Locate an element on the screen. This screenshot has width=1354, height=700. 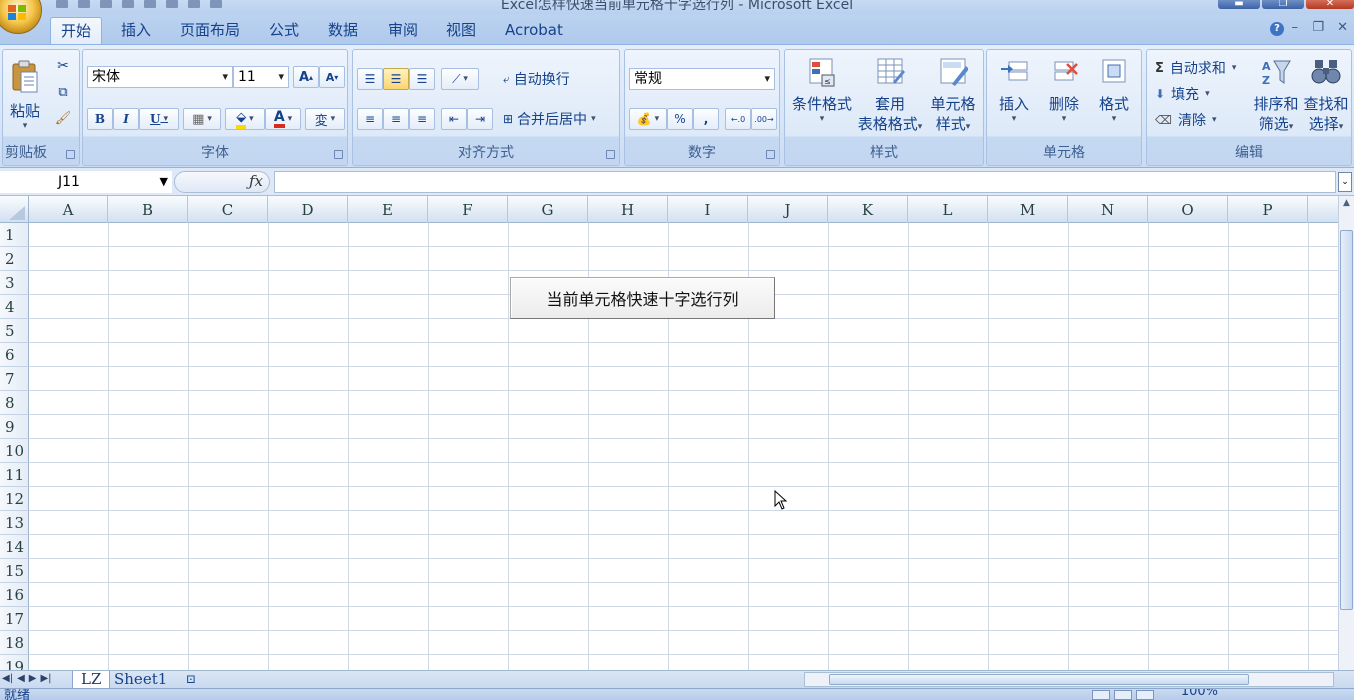
row-header-12: 12 is located at coordinates (14, 499).